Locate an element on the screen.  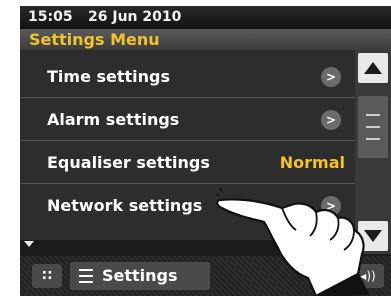
menu-item-label: Network settings is located at coordinates (125, 205).